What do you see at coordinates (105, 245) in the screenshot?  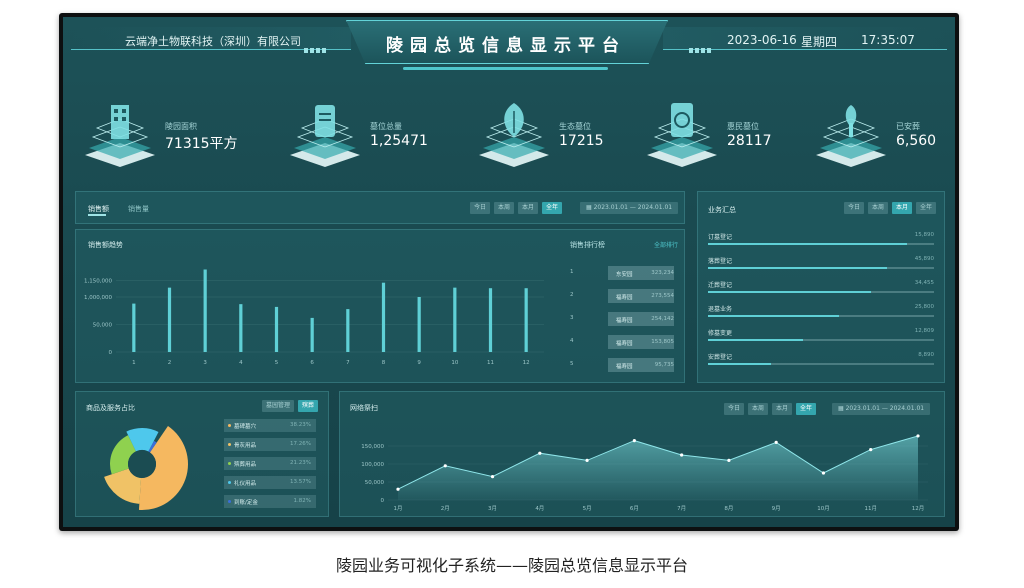 I see `sales-chart-title: 销售额趋势` at bounding box center [105, 245].